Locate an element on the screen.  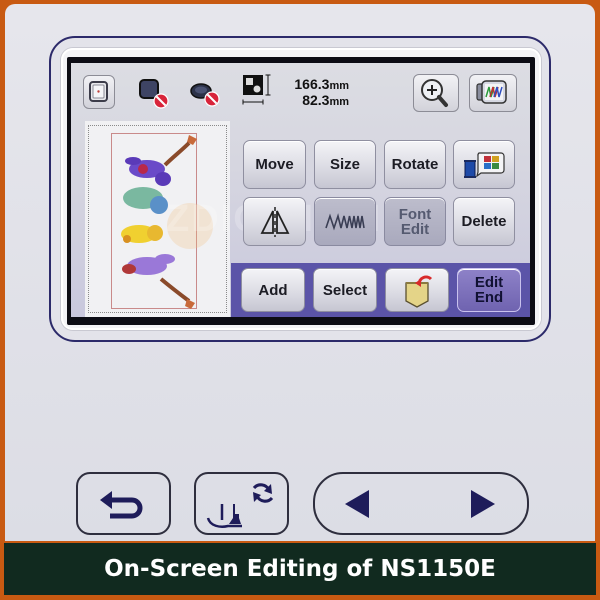
presser-foot-icon is located at coordinates (240, 505).